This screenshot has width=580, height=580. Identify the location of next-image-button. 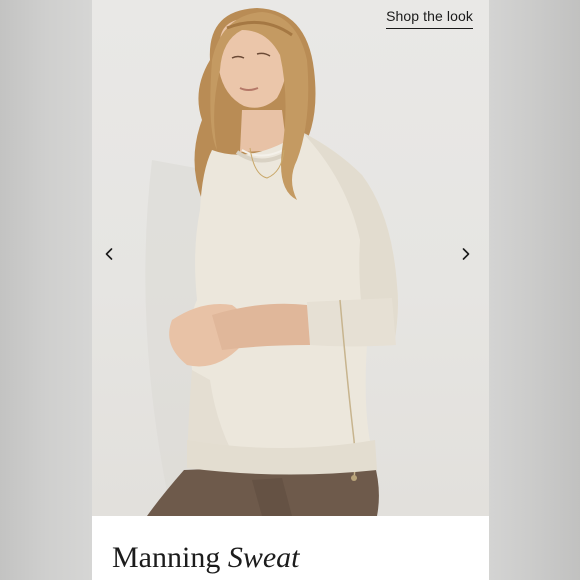
(466, 254).